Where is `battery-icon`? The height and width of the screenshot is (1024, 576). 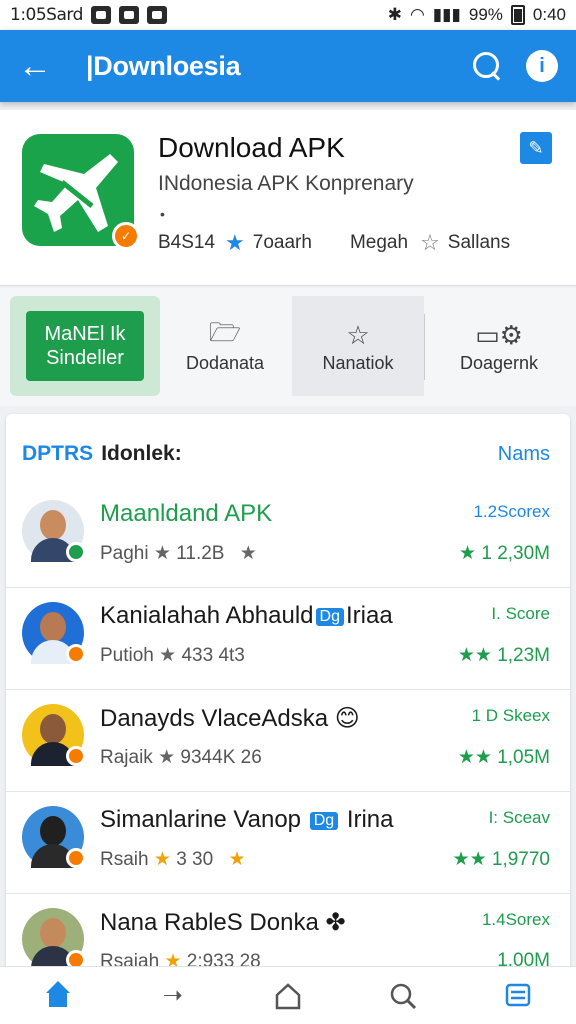
battery-icon is located at coordinates (517, 15).